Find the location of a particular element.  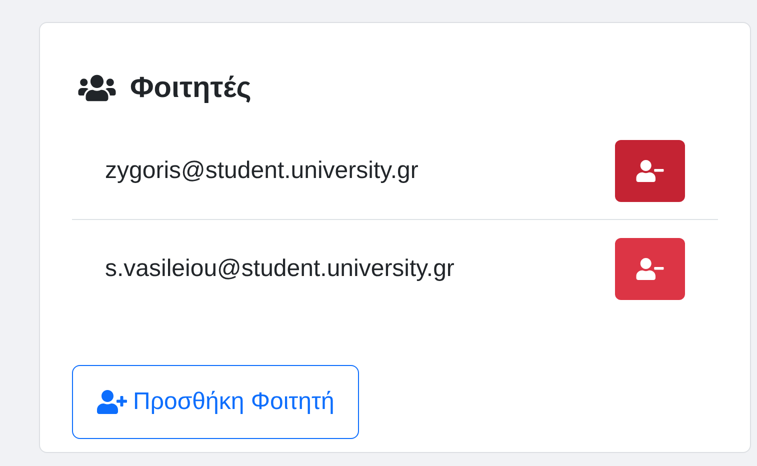

user-plus-icon is located at coordinates (112, 402).